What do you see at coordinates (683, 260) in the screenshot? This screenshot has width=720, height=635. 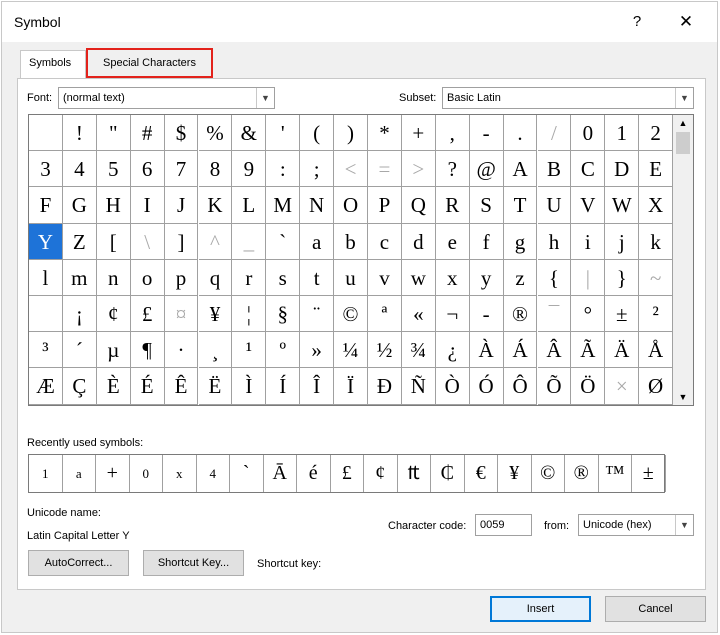 I see `grid-scrollbar: ▲ ▼` at bounding box center [683, 260].